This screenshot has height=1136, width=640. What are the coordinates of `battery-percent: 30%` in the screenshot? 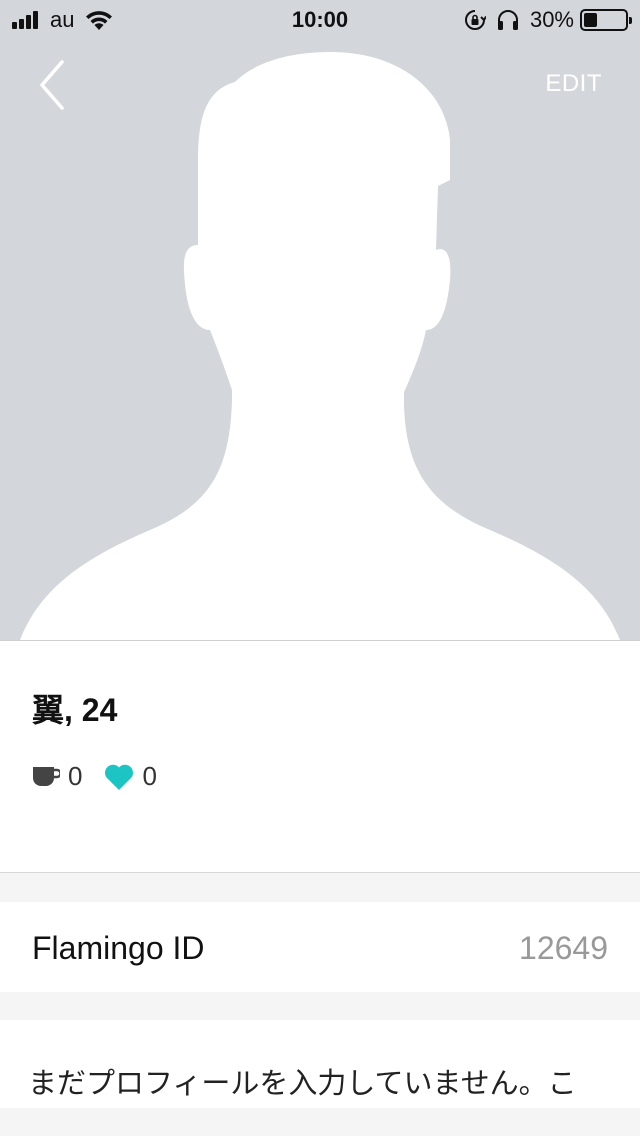 It's located at (551, 19).